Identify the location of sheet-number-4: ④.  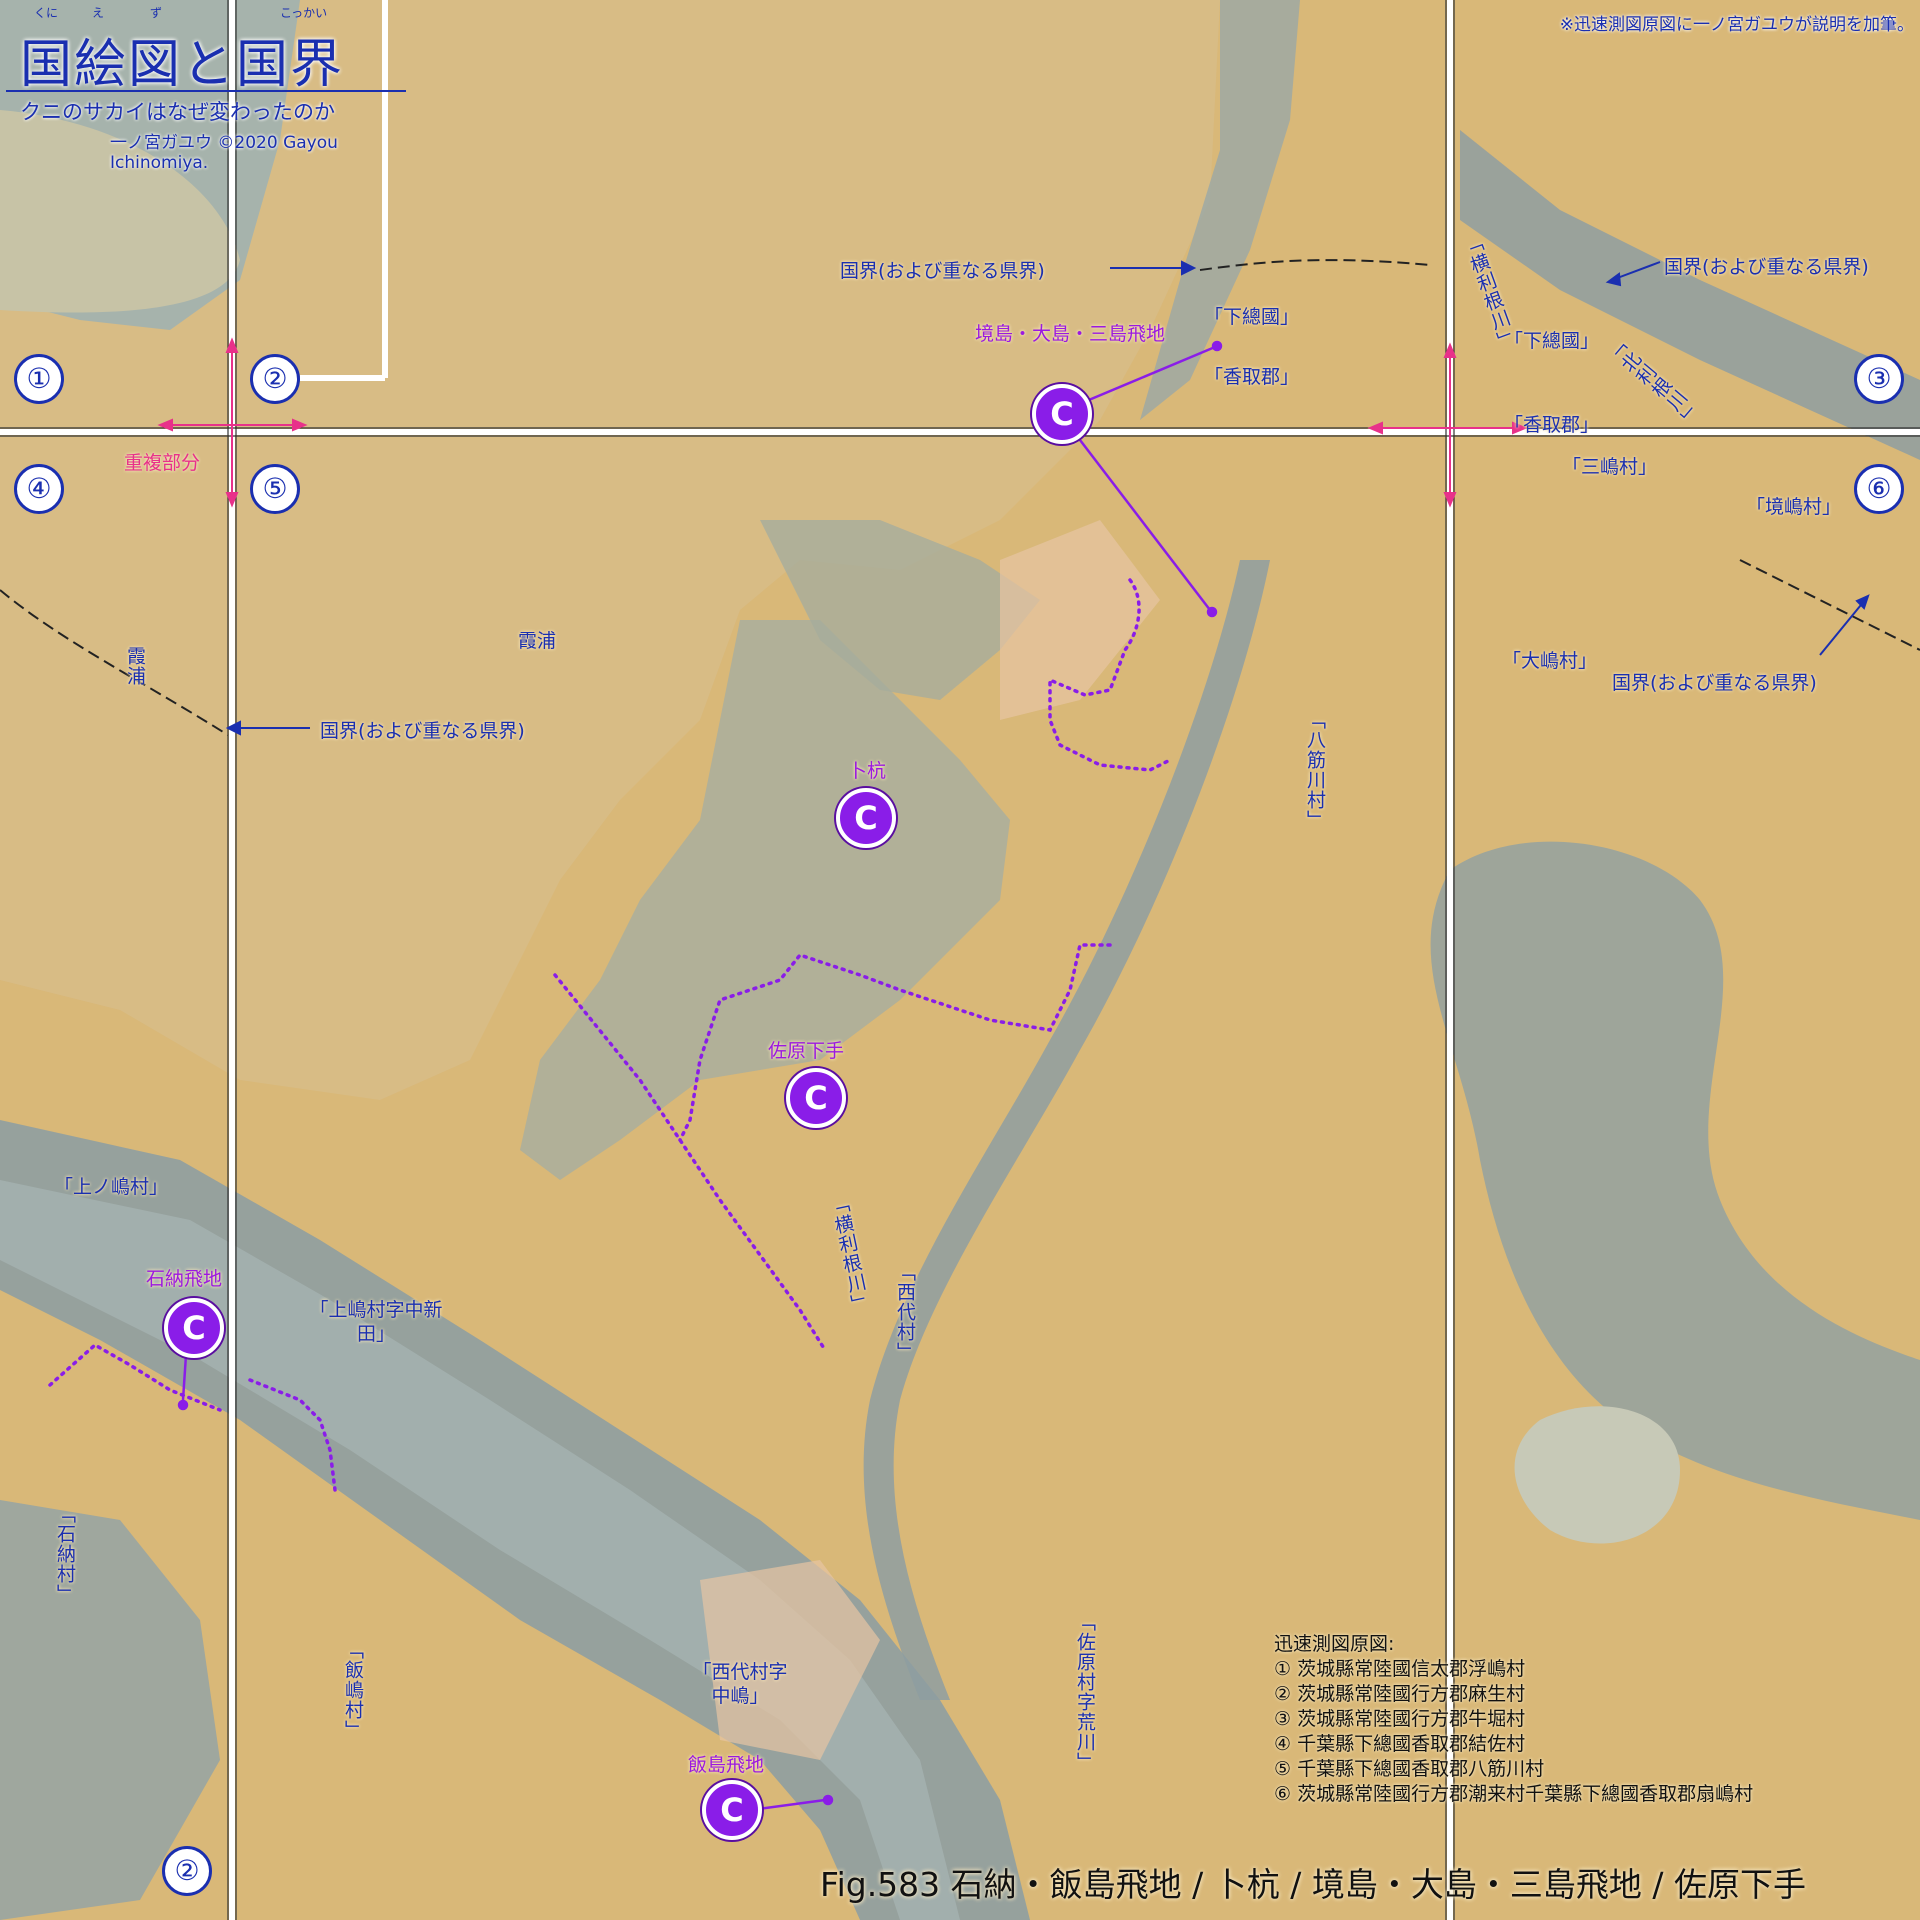
(39, 489).